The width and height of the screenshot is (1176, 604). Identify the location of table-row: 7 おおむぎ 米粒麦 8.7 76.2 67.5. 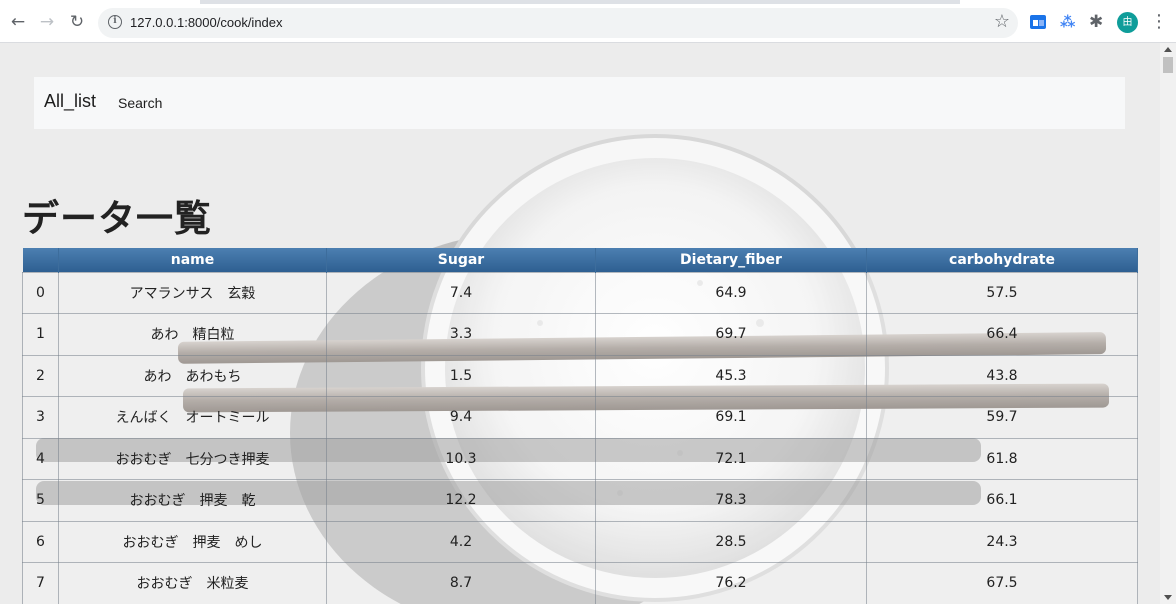
(580, 583).